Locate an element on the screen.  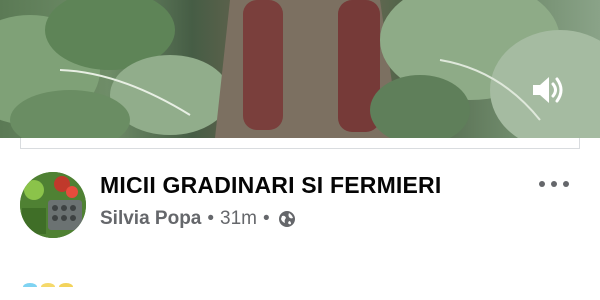
more-options-icon is located at coordinates (554, 184).